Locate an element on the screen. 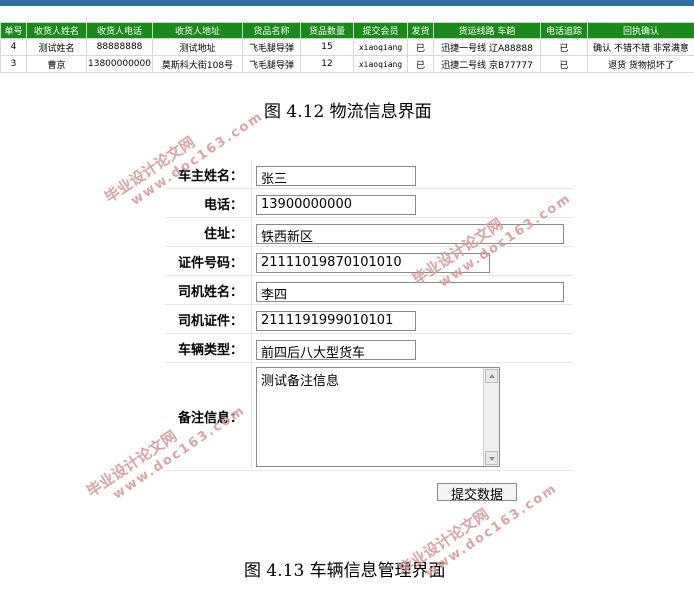 Image resolution: width=694 pixels, height=596 pixels. driver-license-input: 2111191999010101 is located at coordinates (336, 321).